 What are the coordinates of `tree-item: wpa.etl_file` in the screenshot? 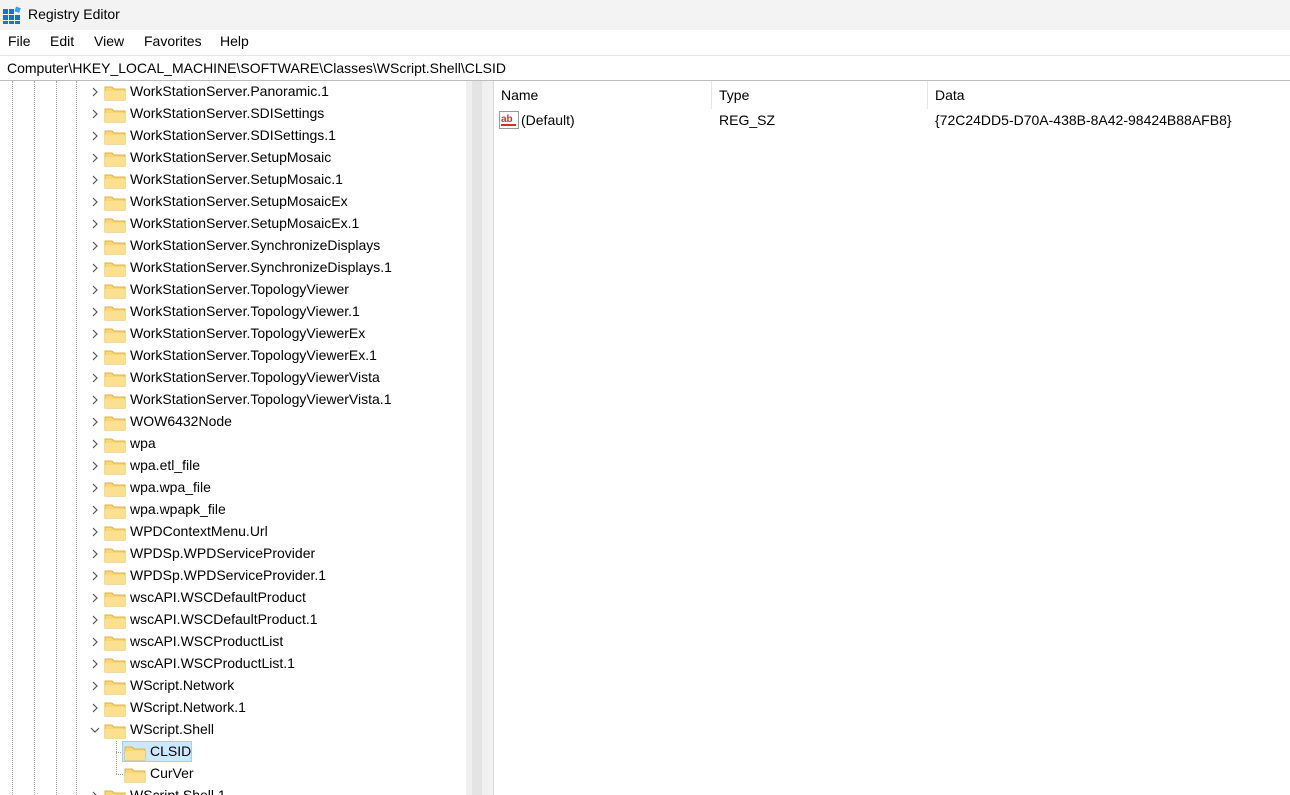 It's located at (233, 466).